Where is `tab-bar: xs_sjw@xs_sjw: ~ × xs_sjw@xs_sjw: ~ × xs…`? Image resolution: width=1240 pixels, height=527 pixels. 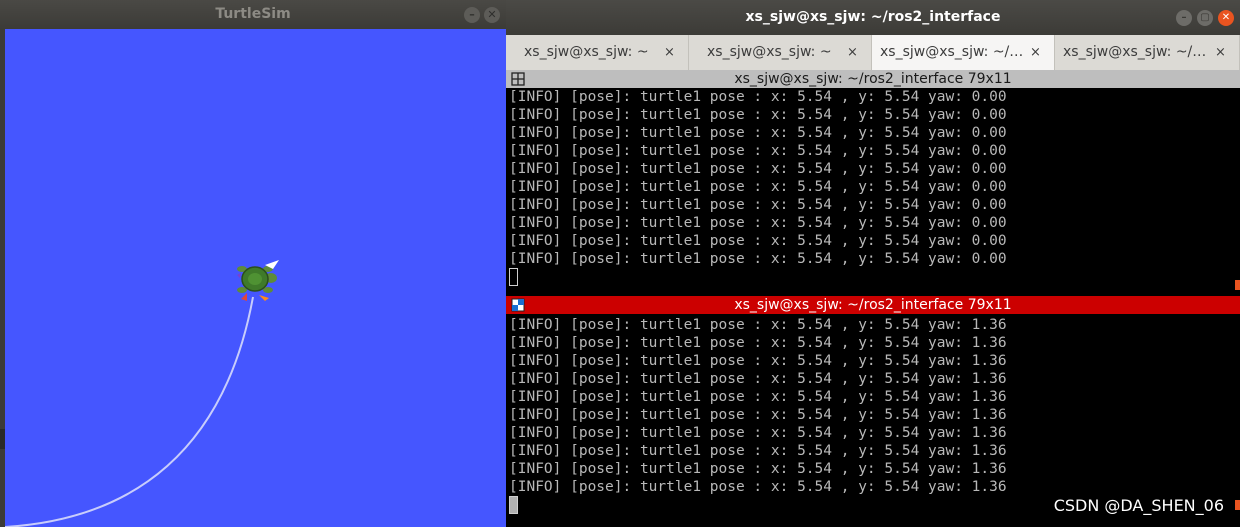
tab-bar: xs_sjw@xs_sjw: ~ × xs_sjw@xs_sjw: ~ × xs… is located at coordinates (873, 52).